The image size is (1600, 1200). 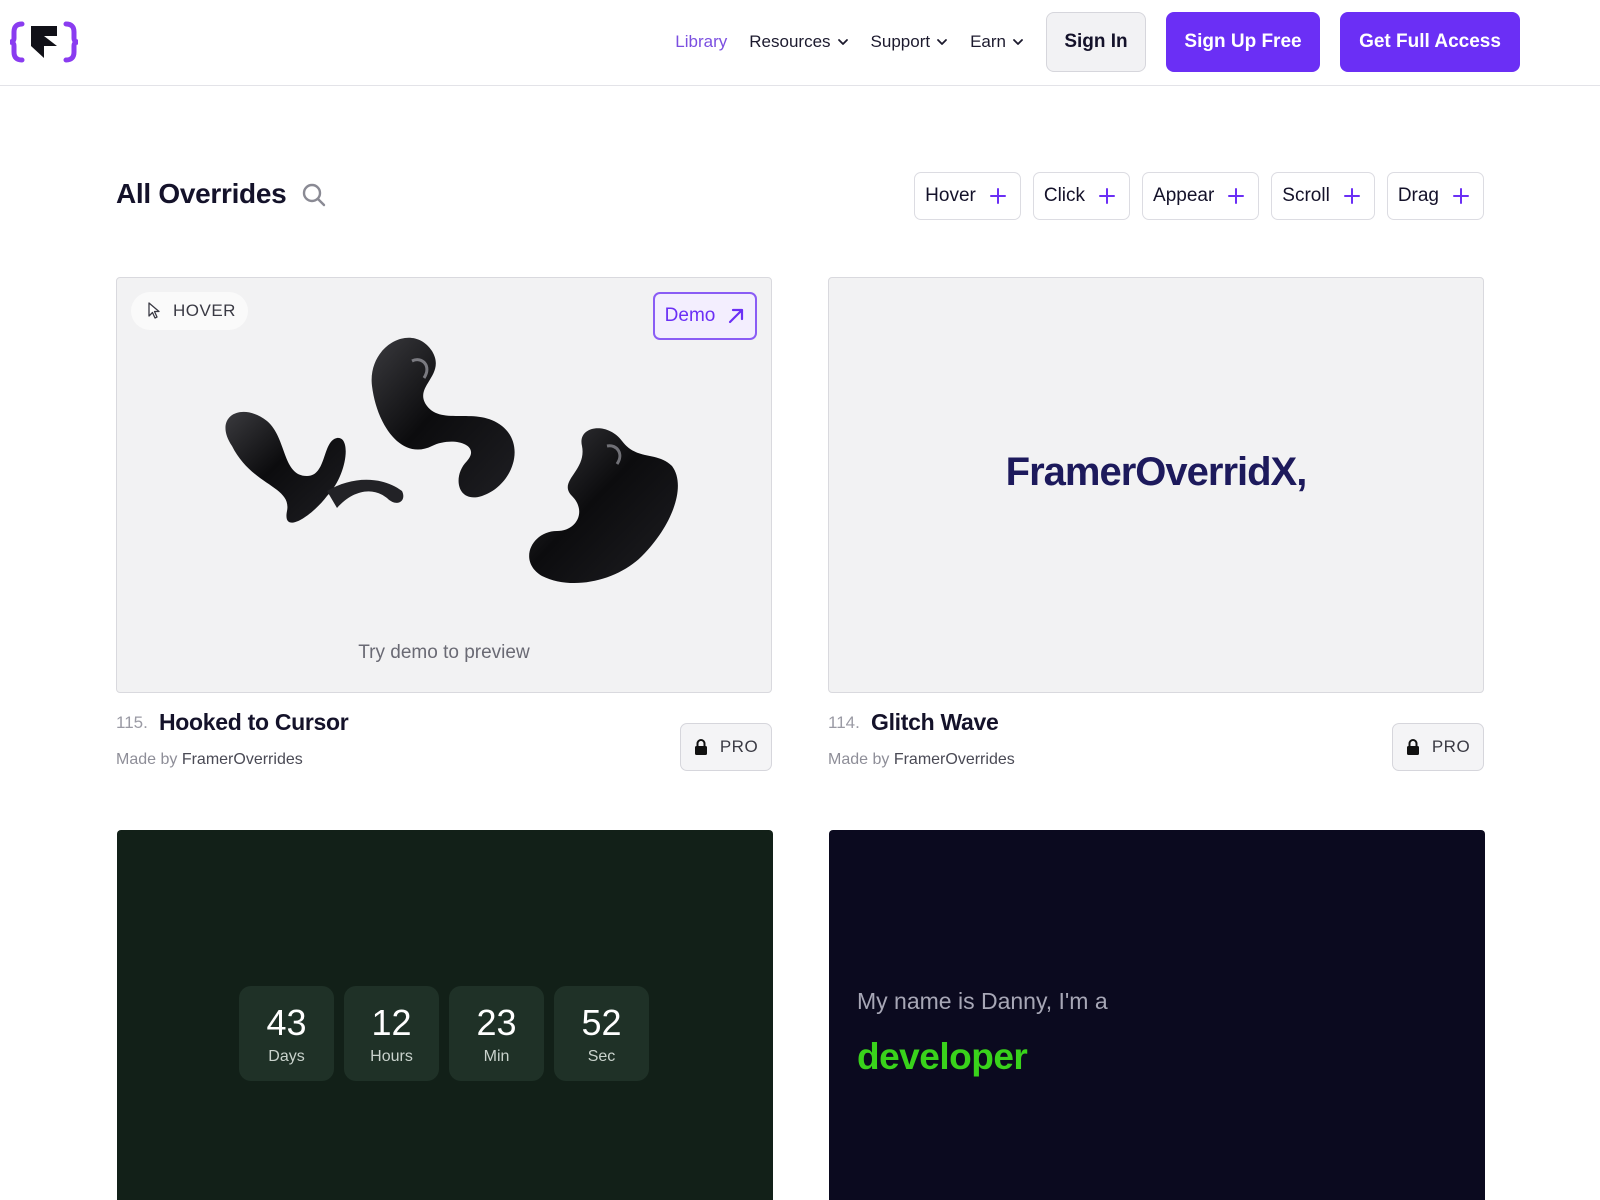 What do you see at coordinates (1243, 42) in the screenshot?
I see `sign-up-button: Sign Up Free` at bounding box center [1243, 42].